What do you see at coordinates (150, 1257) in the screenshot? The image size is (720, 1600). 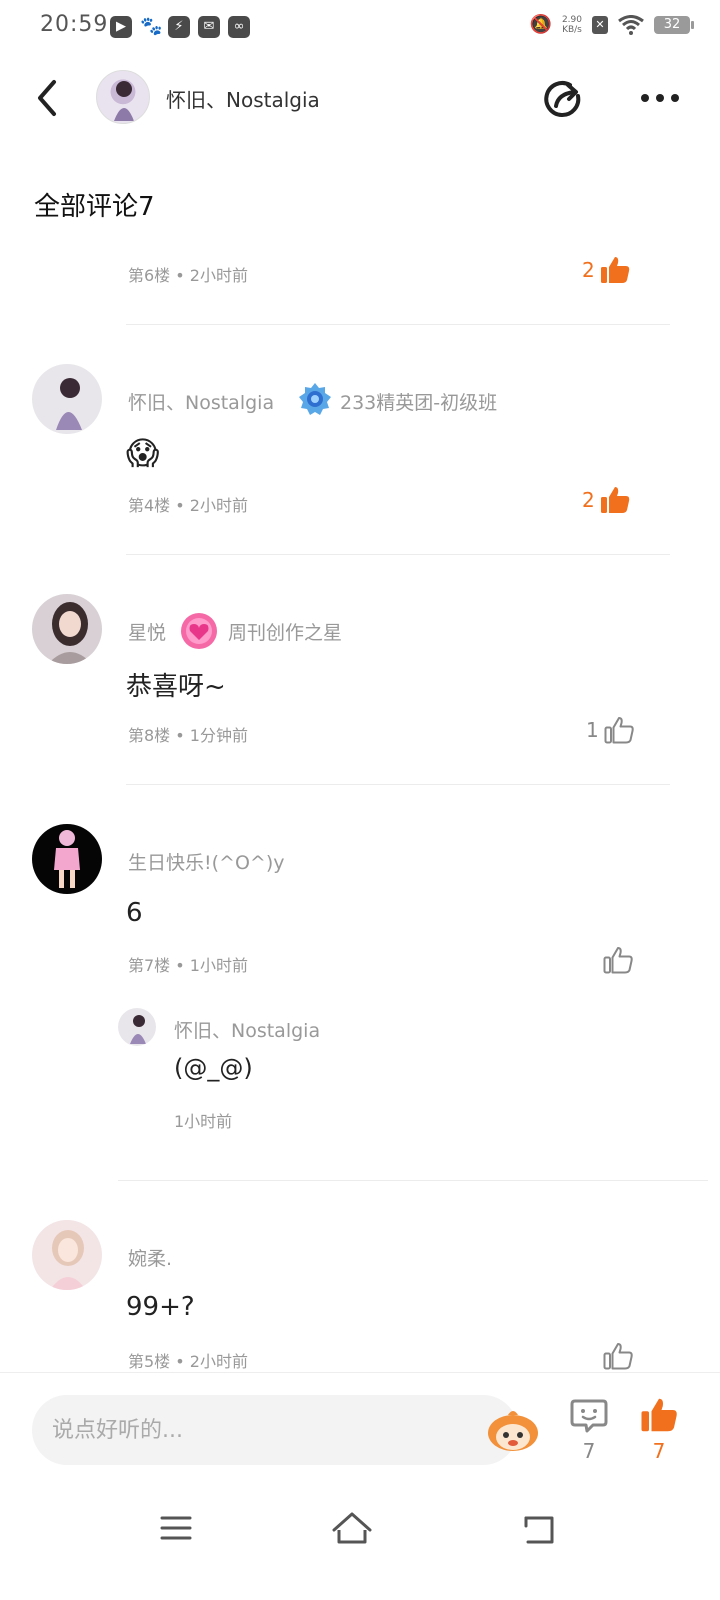 I see `comment-username: 婉柔.` at bounding box center [150, 1257].